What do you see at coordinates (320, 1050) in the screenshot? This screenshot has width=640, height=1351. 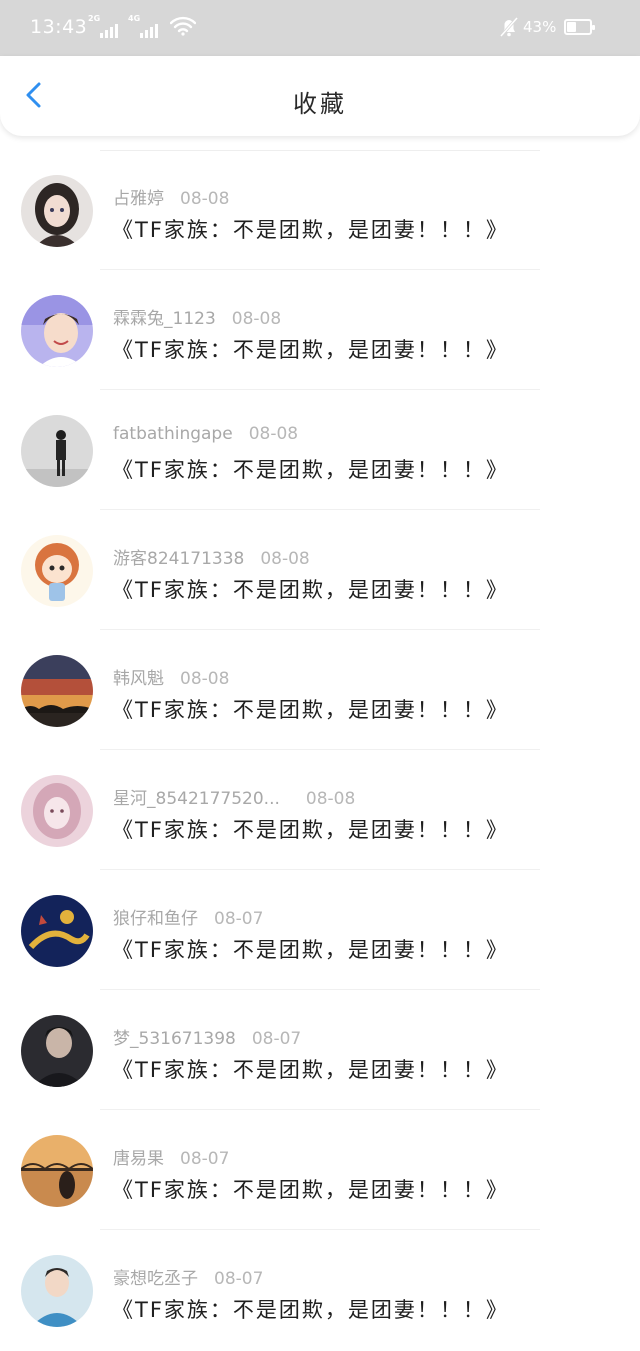 I see `list-item: 梦_531671398 08-07 《TF家族：不是团欺，是团妻！！！》` at bounding box center [320, 1050].